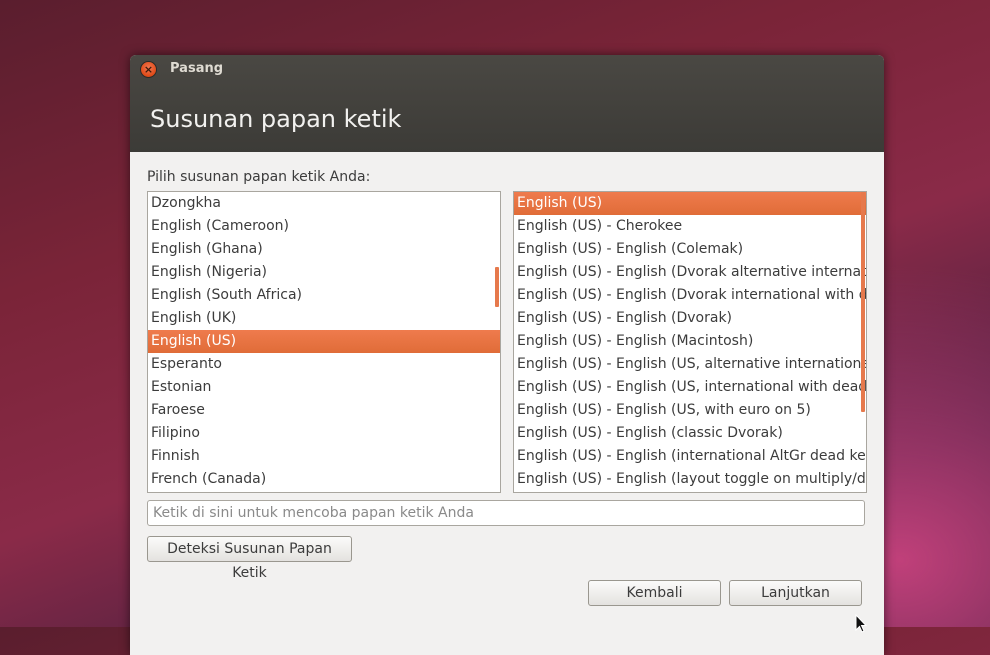  What do you see at coordinates (148, 69) in the screenshot?
I see `close-icon: ×` at bounding box center [148, 69].